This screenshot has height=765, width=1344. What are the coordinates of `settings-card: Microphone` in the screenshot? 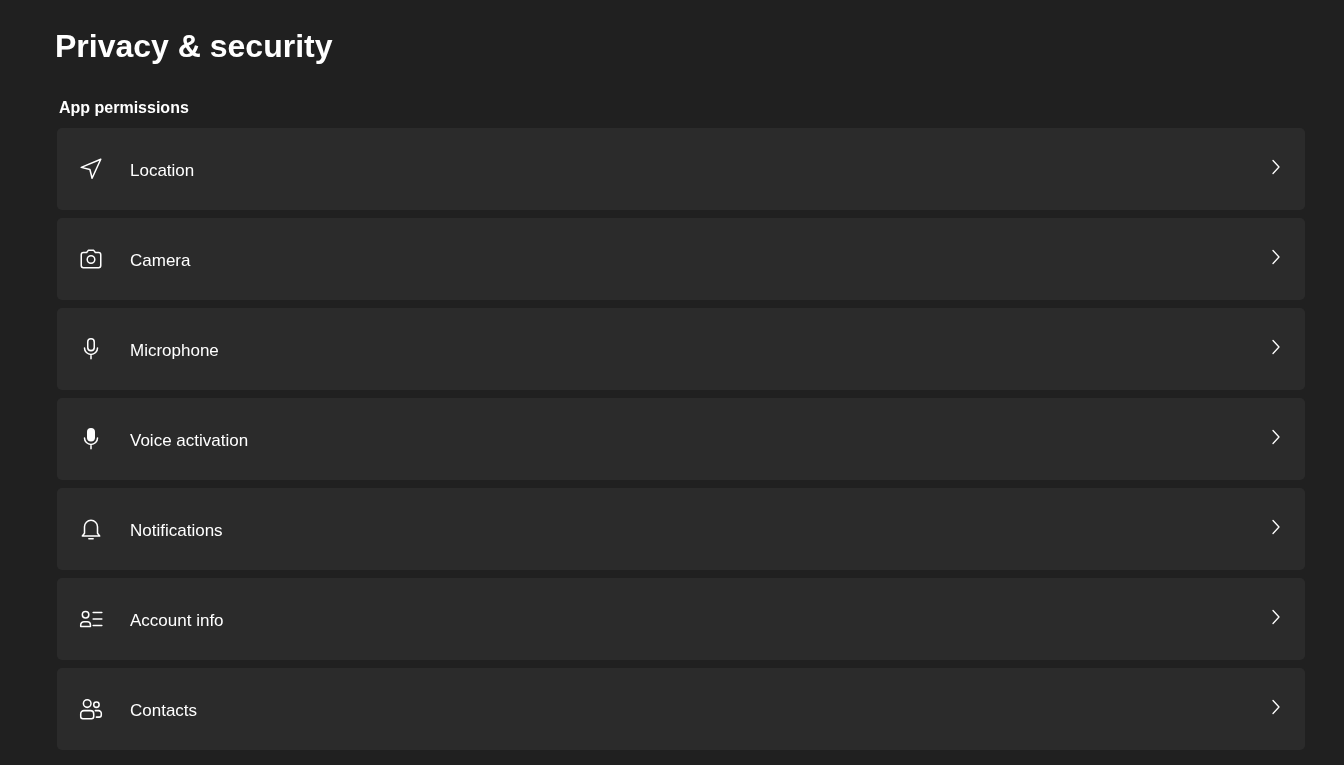 It's located at (681, 349).